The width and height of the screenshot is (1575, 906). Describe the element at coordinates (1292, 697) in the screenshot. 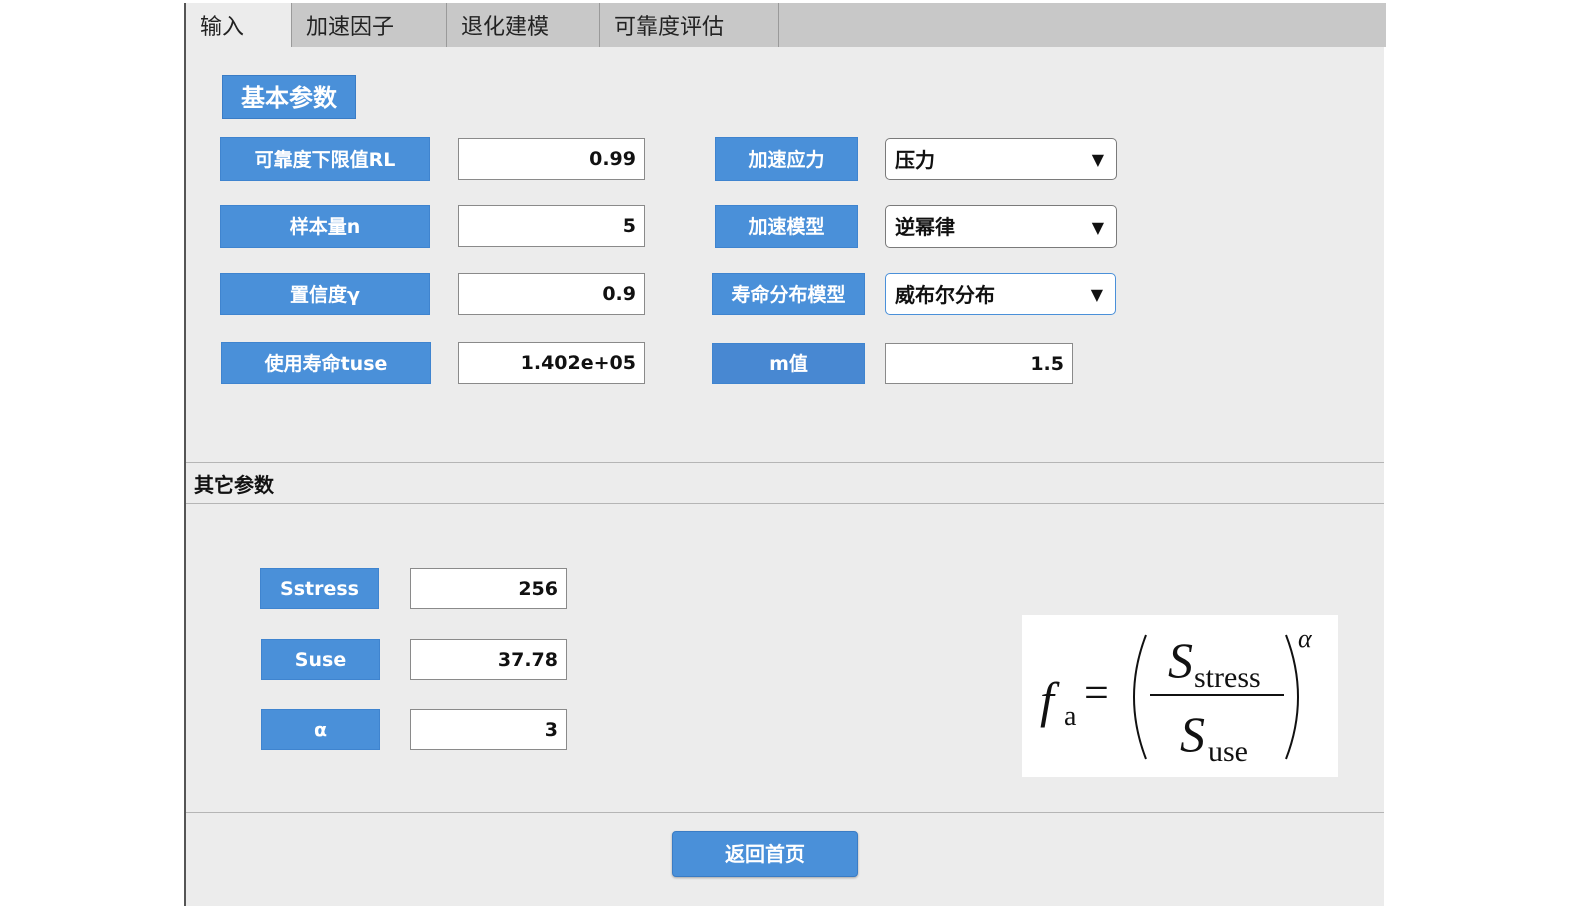

I see `formula-right-paren` at that location.